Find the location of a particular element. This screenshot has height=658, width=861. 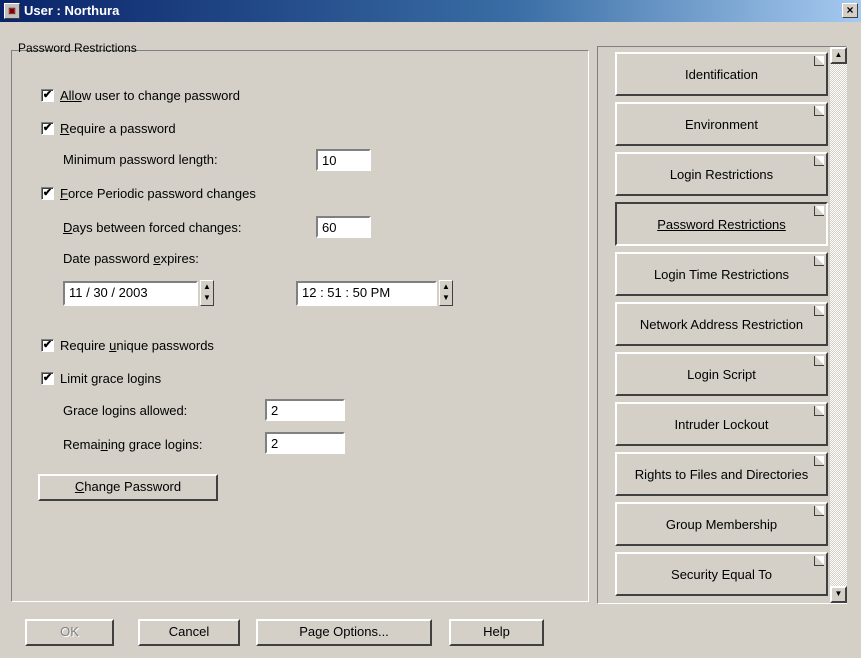

force-periodic-label: Force Periodic password changes is located at coordinates (158, 193).